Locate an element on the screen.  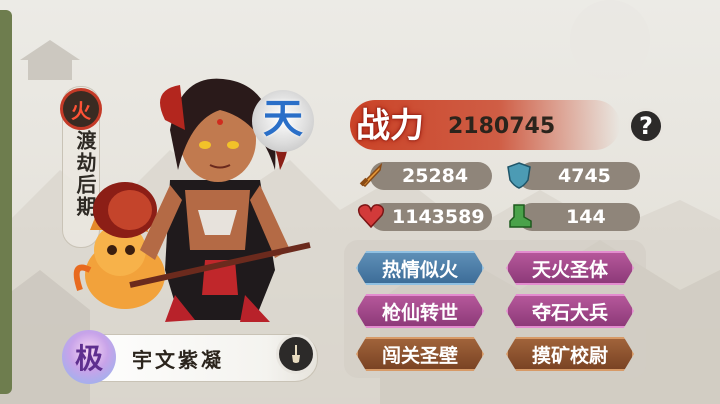
trait-3: 枪仙转世 is located at coordinates (420, 311).